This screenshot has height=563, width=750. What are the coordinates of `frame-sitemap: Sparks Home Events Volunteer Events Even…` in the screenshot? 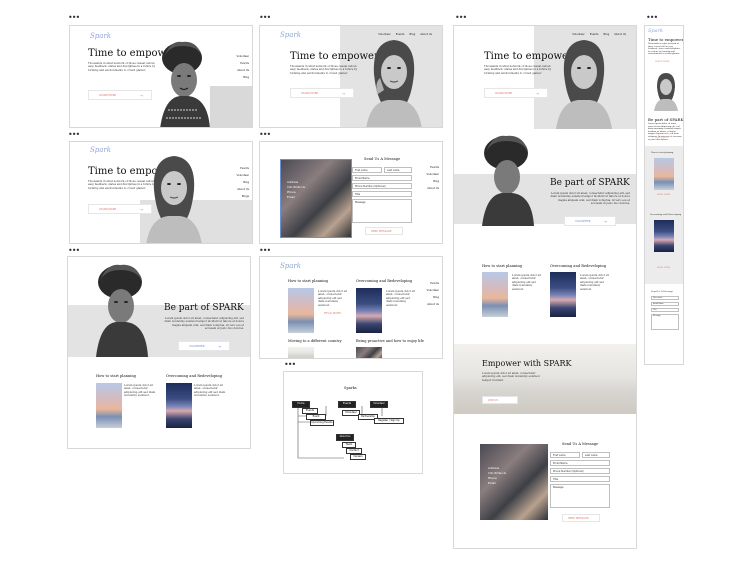 It's located at (353, 422).